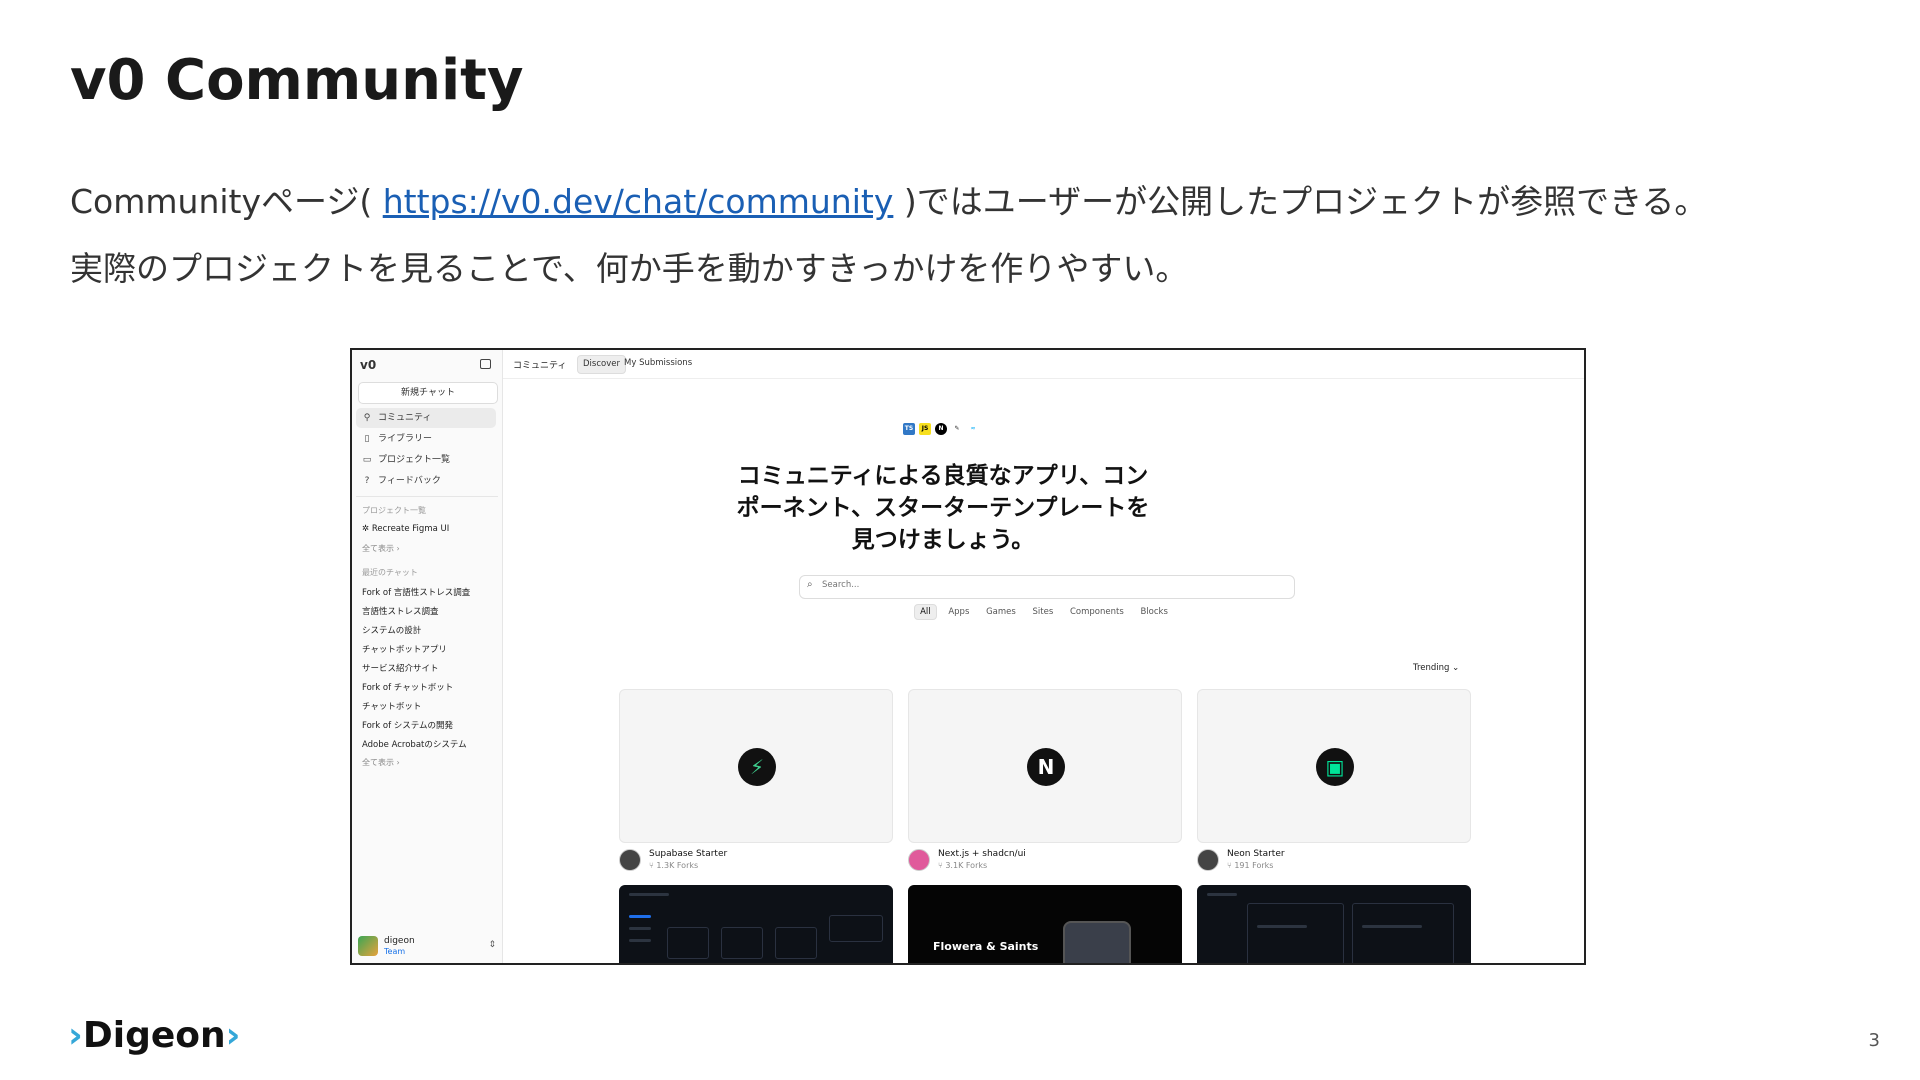 The width and height of the screenshot is (1920, 1080). I want to click on new-chat-button: 新規チャット, so click(428, 393).